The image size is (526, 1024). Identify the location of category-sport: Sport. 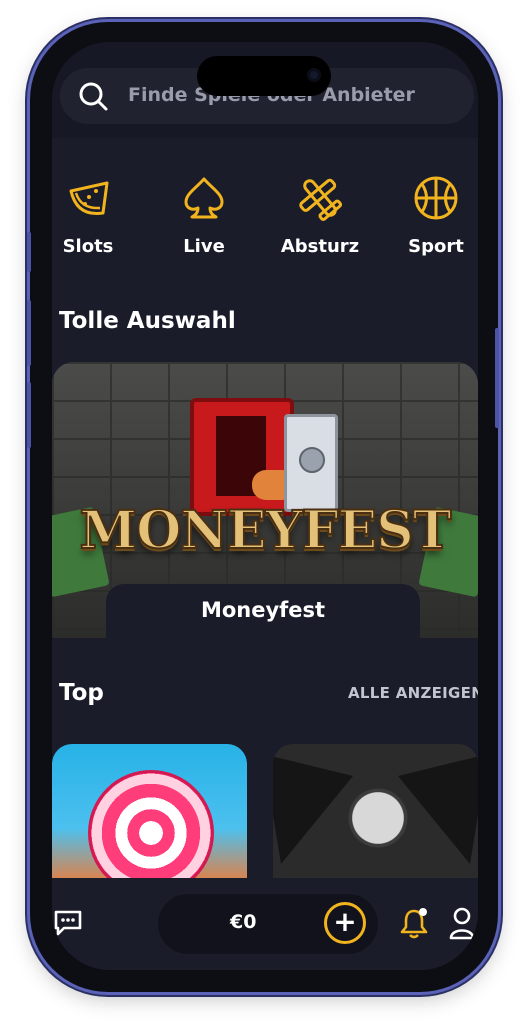
(432, 213).